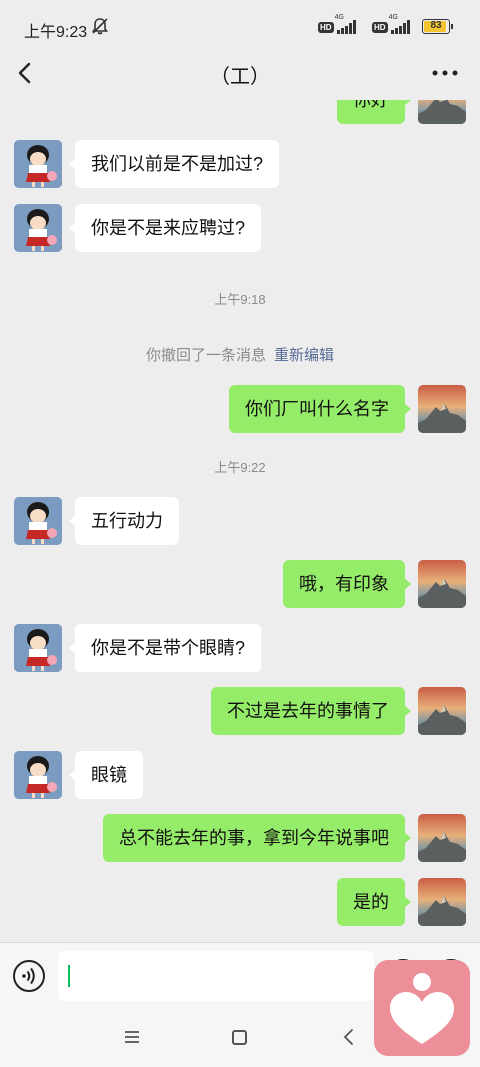  I want to click on message-row-out: 哦，有印象, so click(240, 584).